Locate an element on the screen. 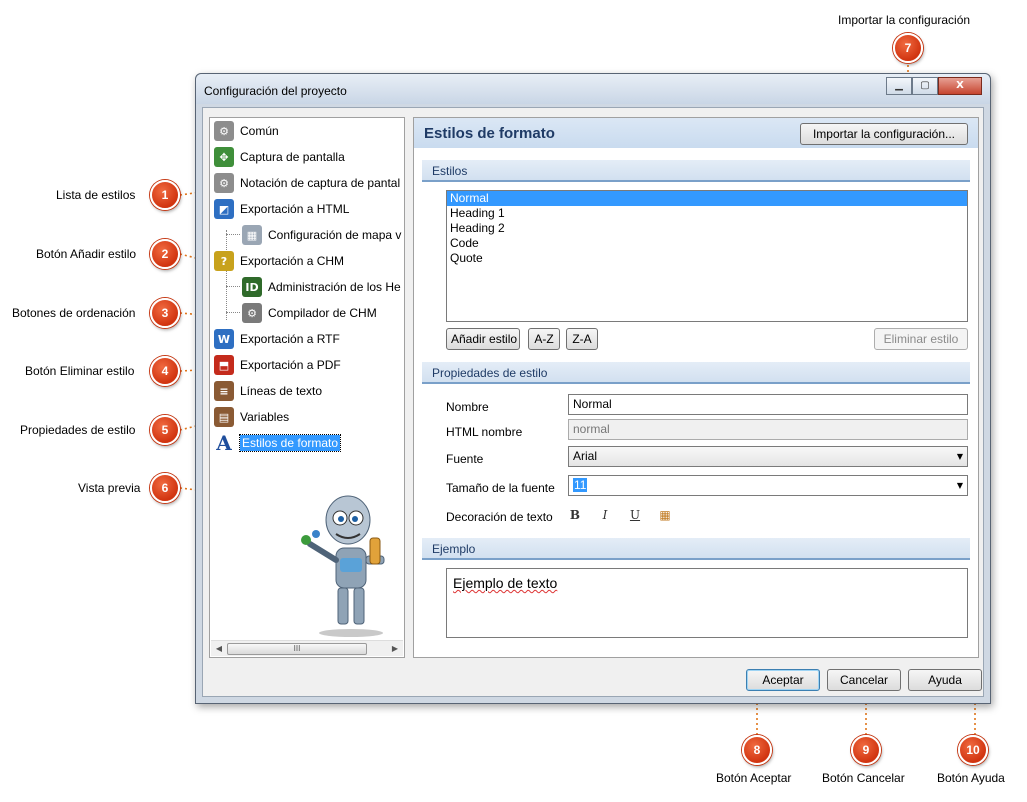 The image size is (1027, 802). sort-az-button: A-Z is located at coordinates (544, 339).